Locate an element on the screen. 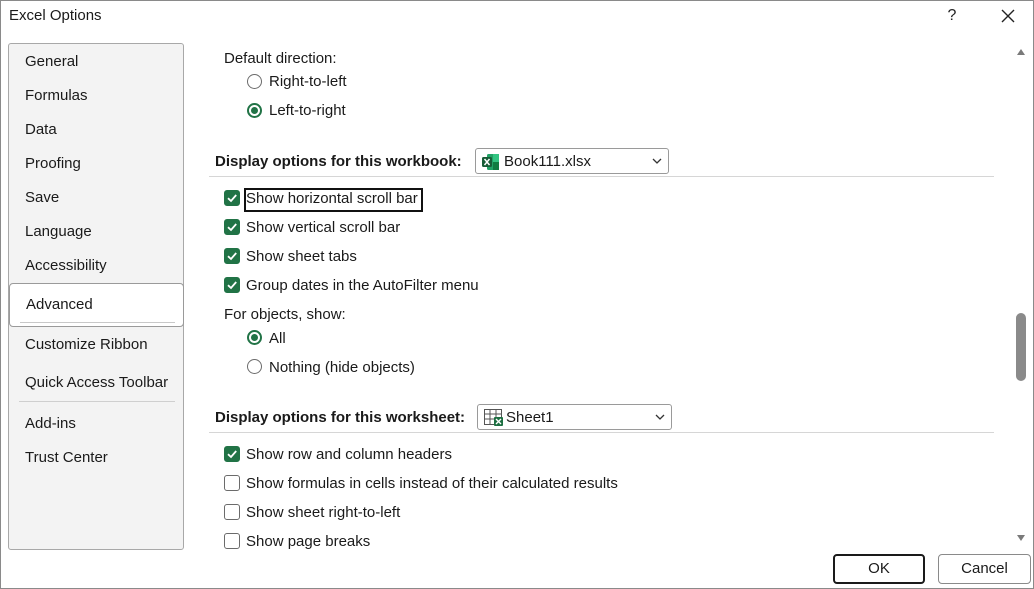 The height and width of the screenshot is (589, 1034). worksheet-select-value: Sheet1 is located at coordinates (530, 417).